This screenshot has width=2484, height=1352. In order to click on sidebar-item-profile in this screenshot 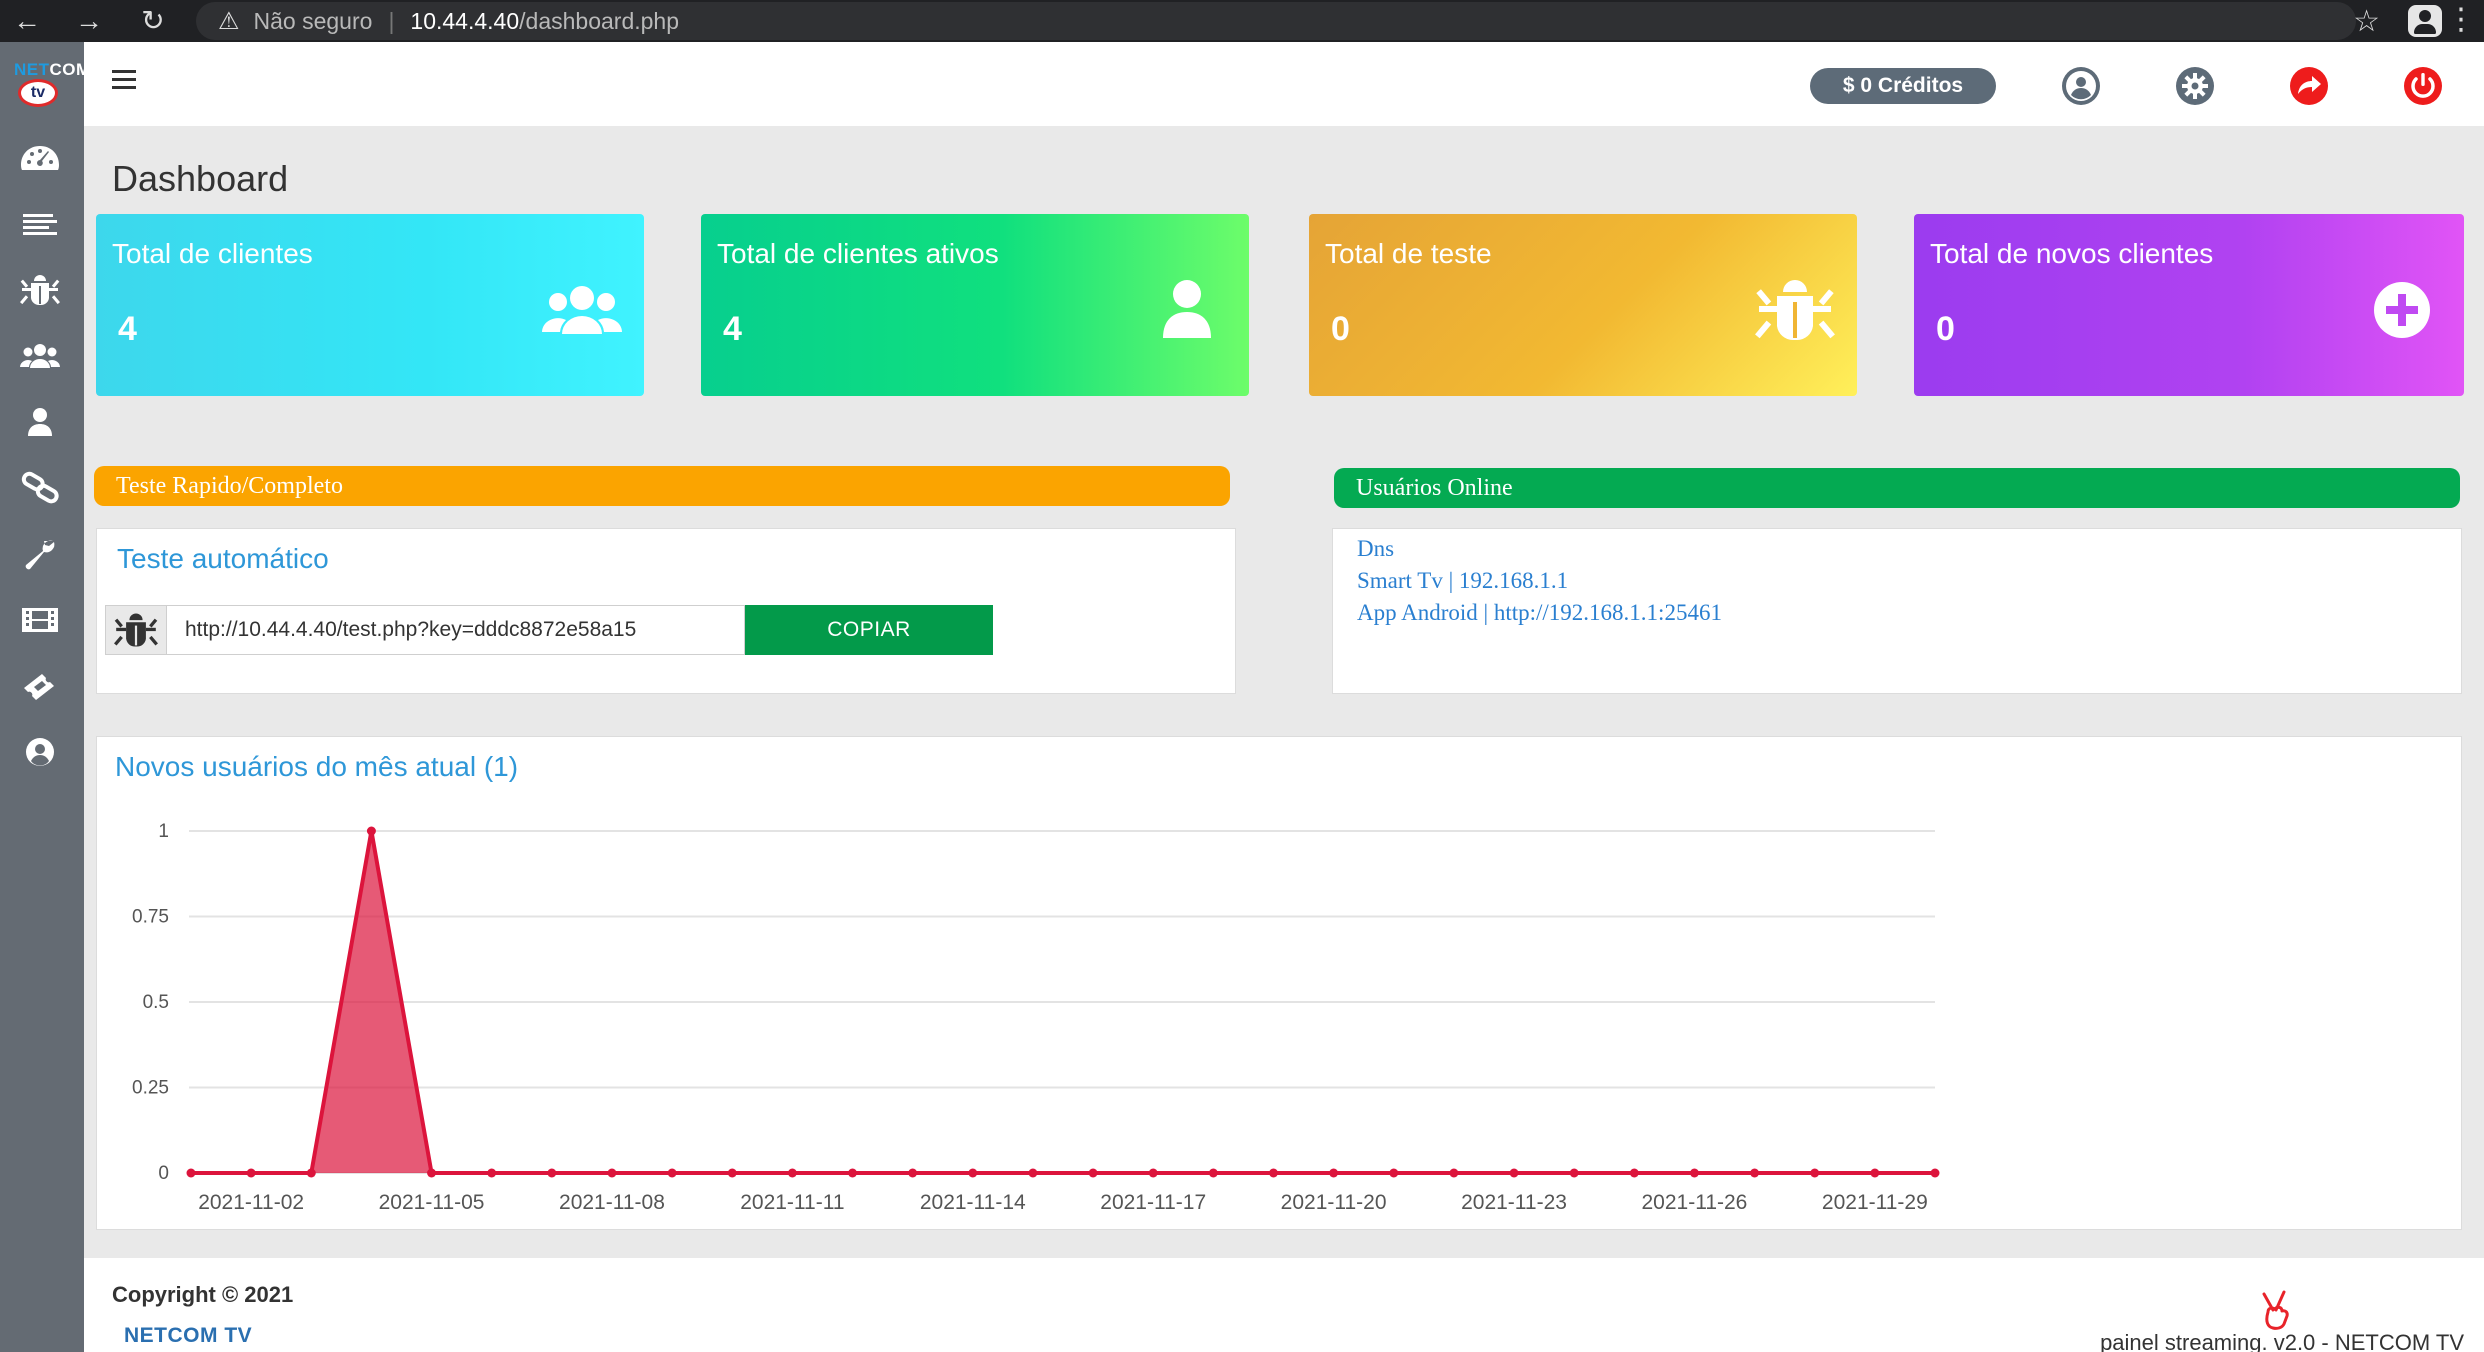, I will do `click(40, 752)`.